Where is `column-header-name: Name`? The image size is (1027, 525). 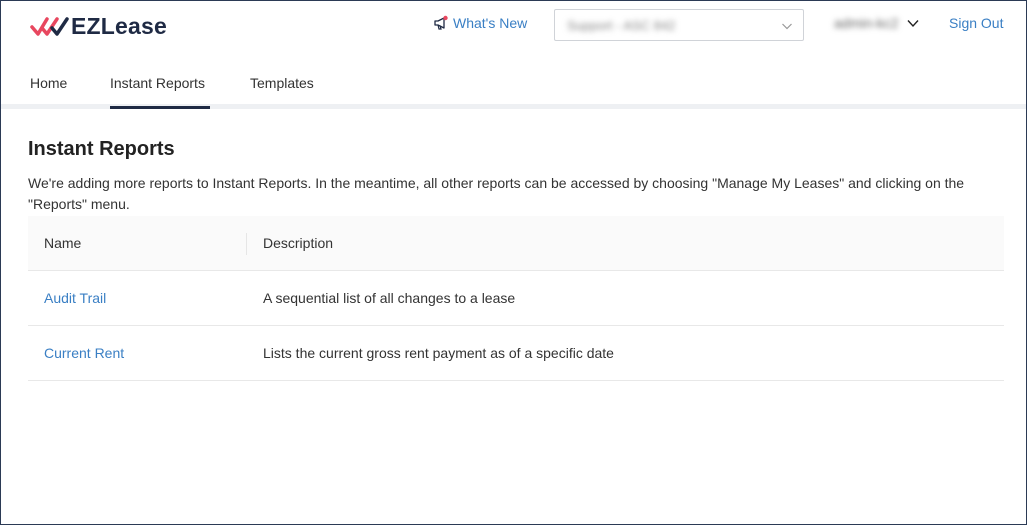 column-header-name: Name is located at coordinates (62, 243).